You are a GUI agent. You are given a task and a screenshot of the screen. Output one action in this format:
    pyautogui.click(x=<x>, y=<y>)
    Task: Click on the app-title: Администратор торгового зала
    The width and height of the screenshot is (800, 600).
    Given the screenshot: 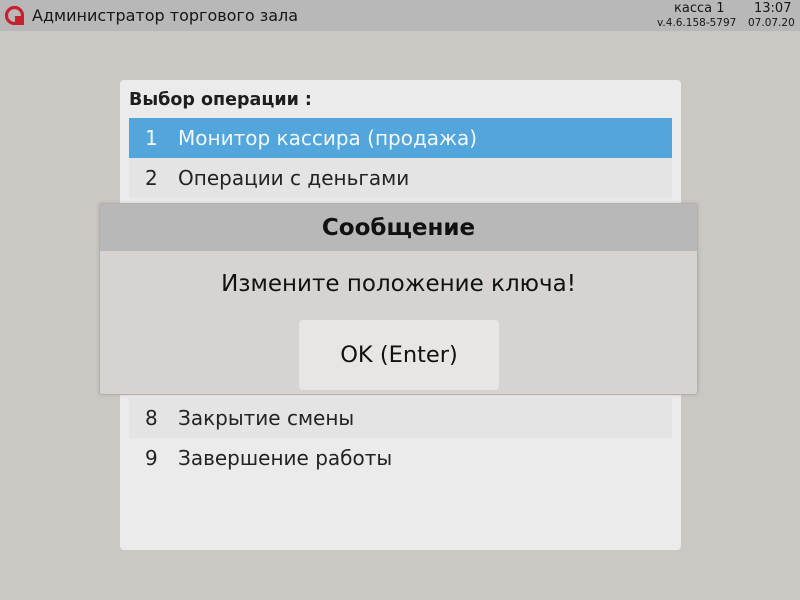 What is the action you would take?
    pyautogui.click(x=165, y=15)
    